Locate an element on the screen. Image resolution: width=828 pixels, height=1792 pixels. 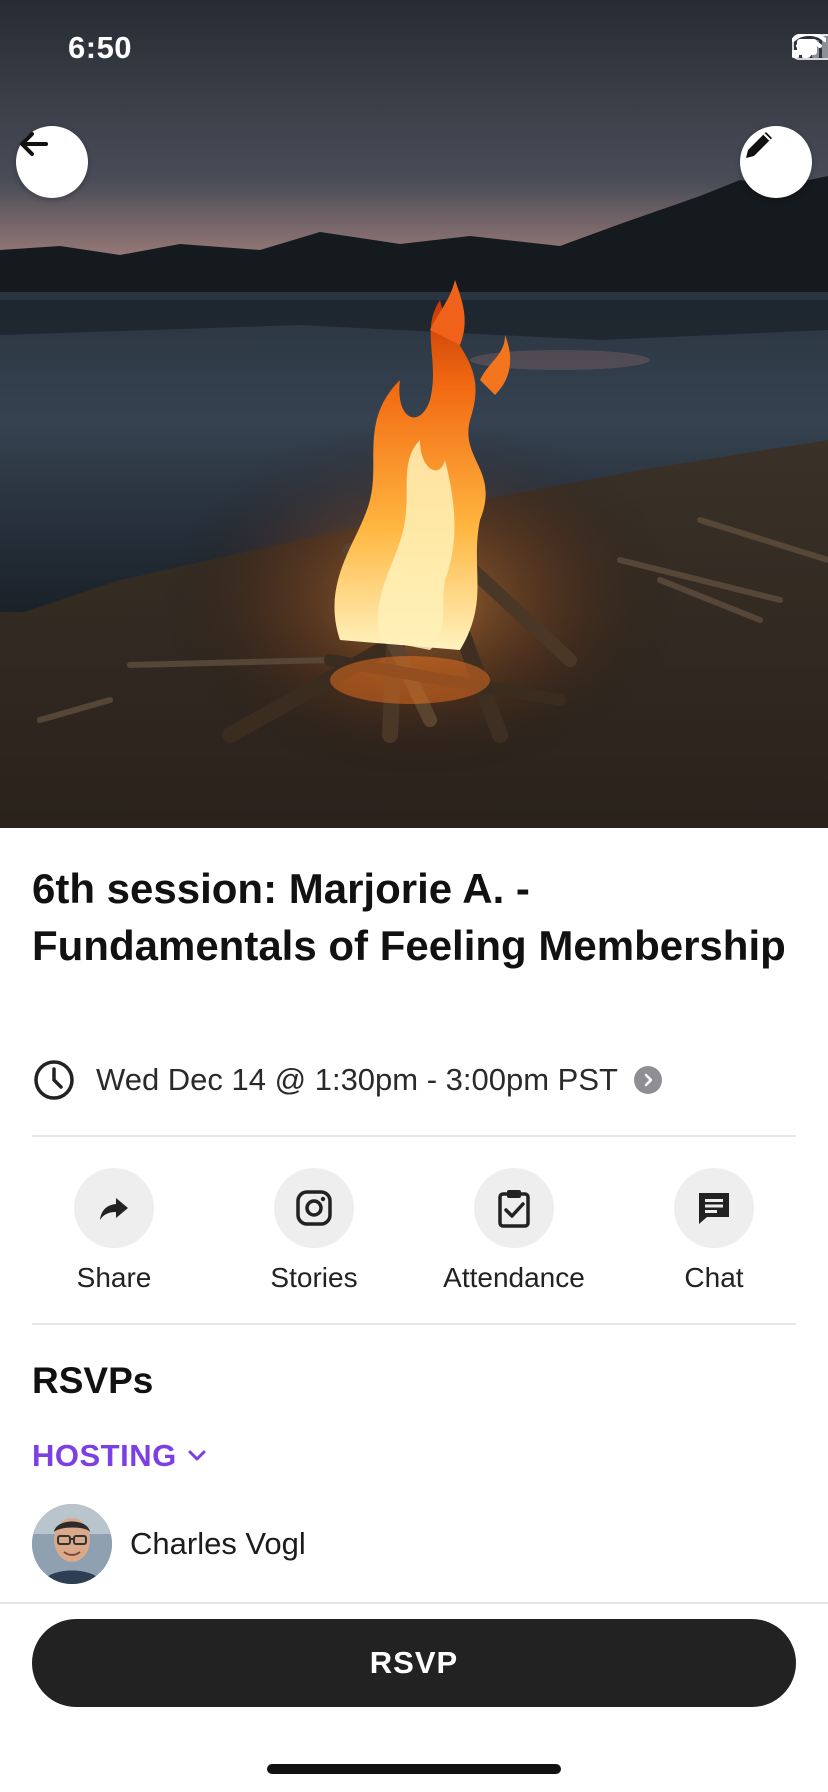
avatar is located at coordinates (72, 1544).